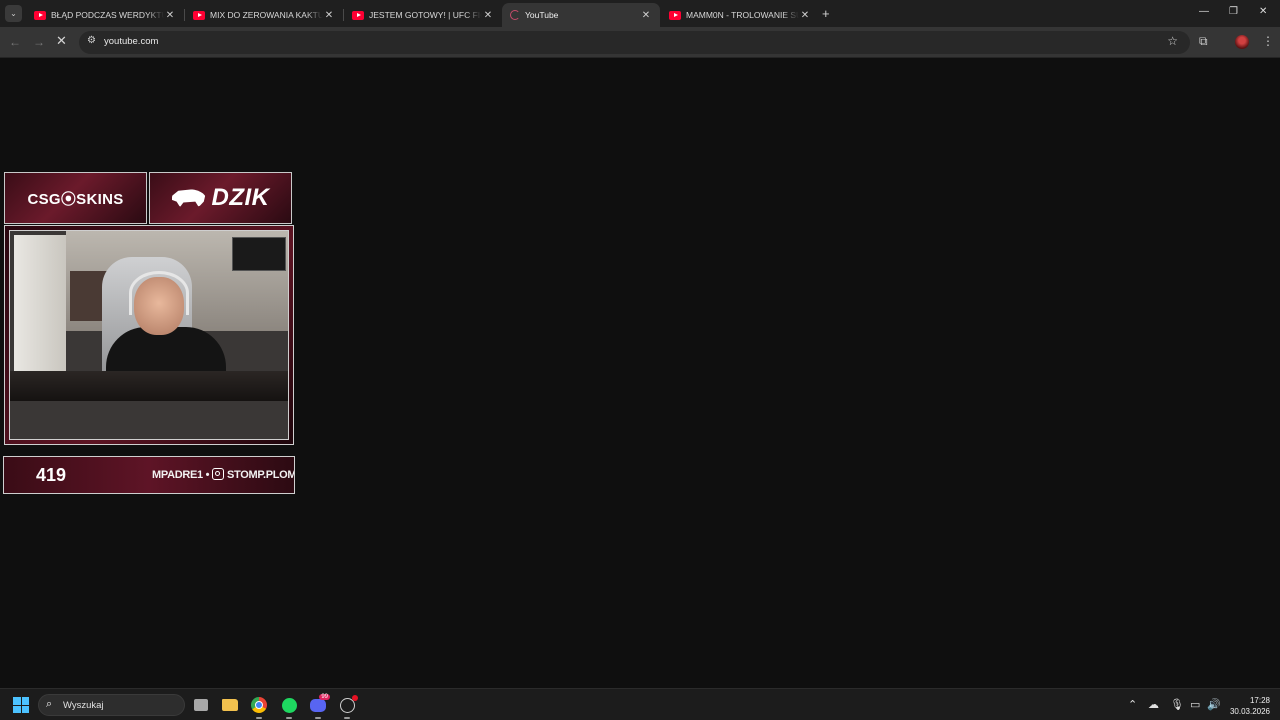  Describe the element at coordinates (1259, 700) in the screenshot. I see `clock-time: 17:28` at that location.